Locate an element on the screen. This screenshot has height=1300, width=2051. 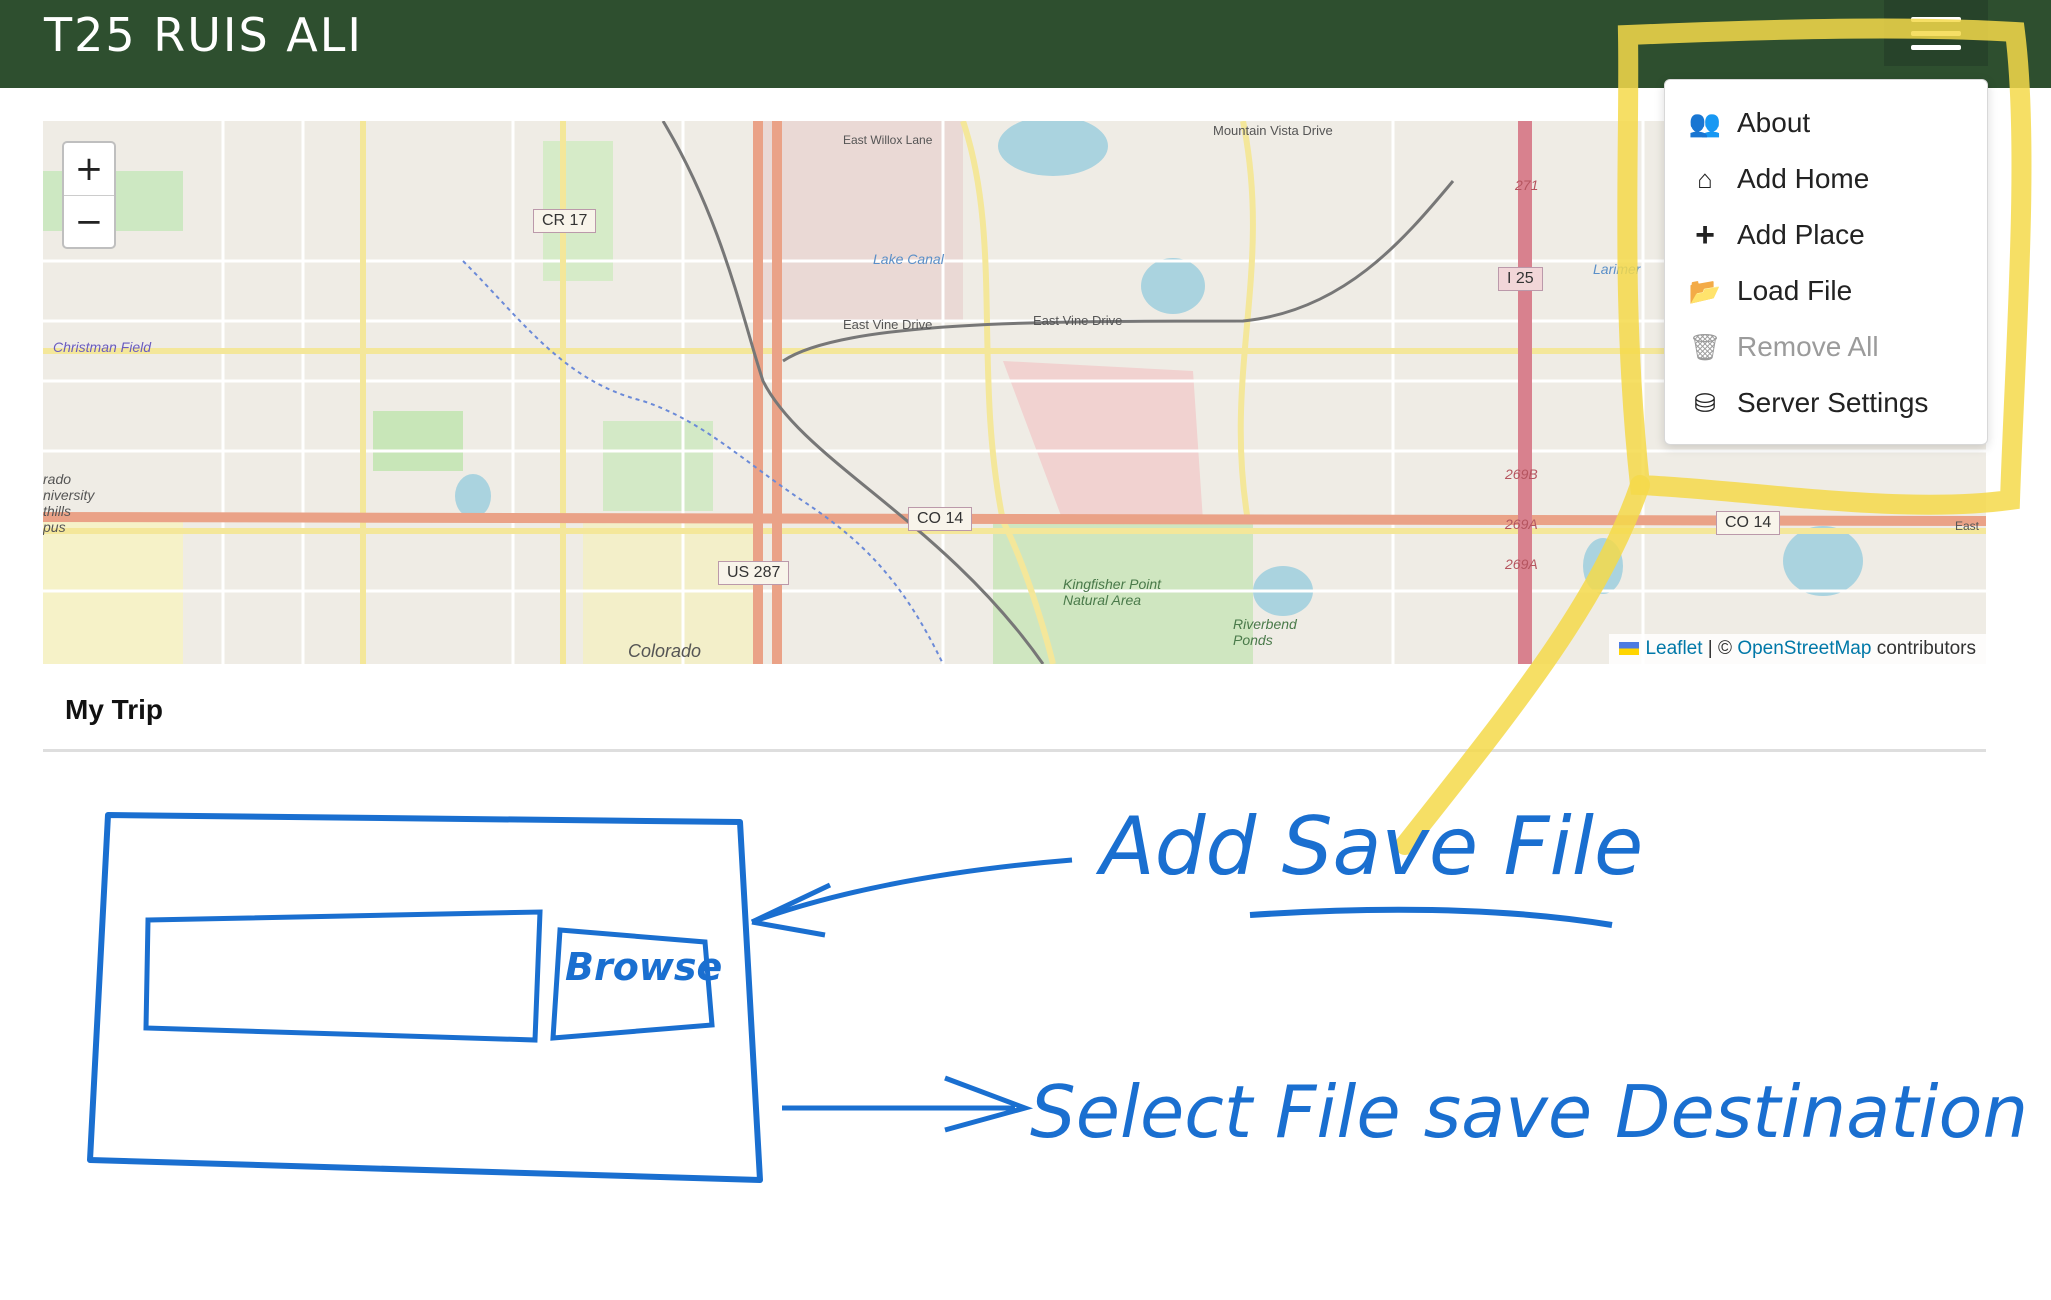
sketch-arrow-top is located at coordinates (912, 891).